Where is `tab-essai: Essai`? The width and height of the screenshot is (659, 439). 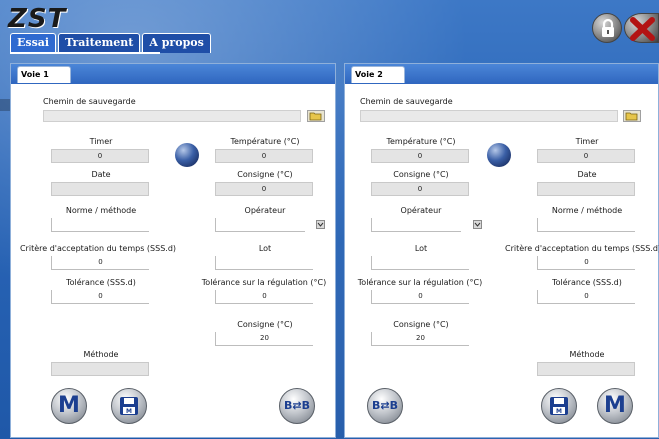
tab-essai: Essai is located at coordinates (33, 43).